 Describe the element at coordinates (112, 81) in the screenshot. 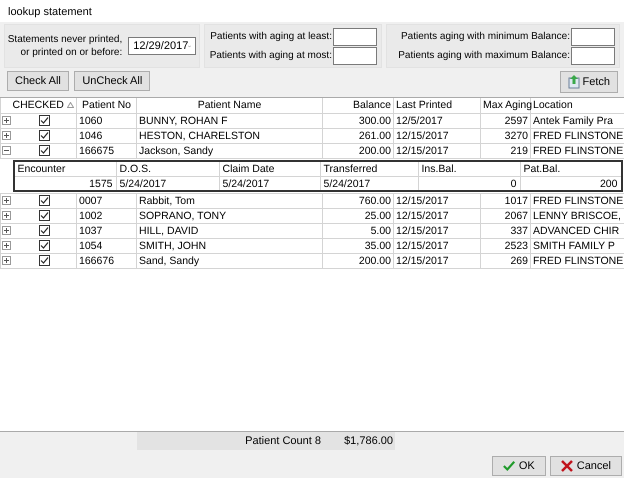

I see `uncheck-all-button: UnCheck All` at that location.